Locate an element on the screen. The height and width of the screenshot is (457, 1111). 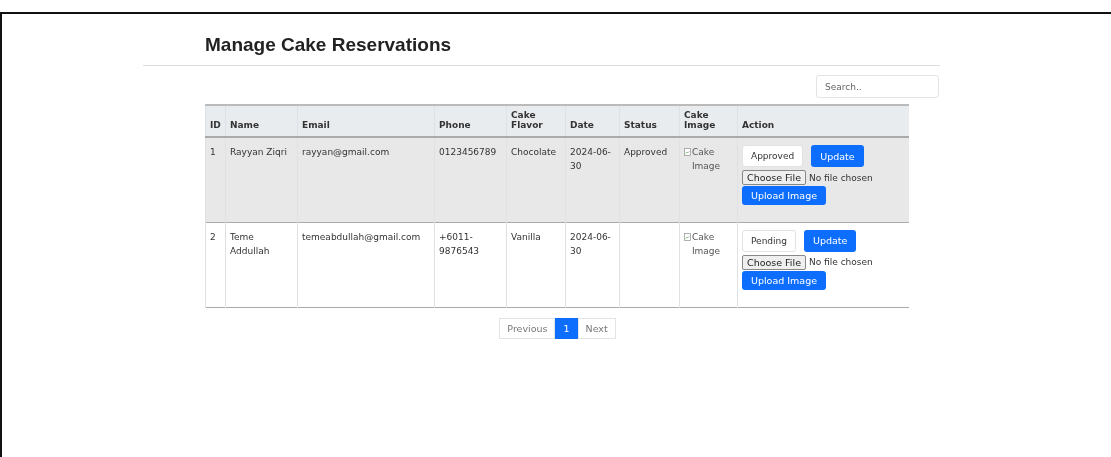
table-cell: Chocolate is located at coordinates (536, 179).